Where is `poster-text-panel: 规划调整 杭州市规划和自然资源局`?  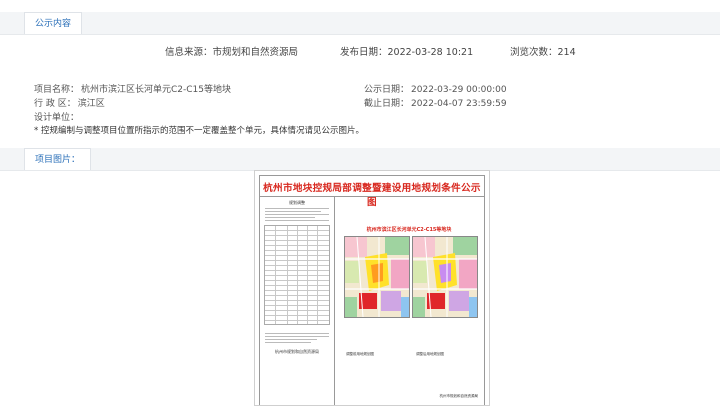
poster-text-panel: 规划调整 杭州市规划和自然资源局 is located at coordinates (297, 301).